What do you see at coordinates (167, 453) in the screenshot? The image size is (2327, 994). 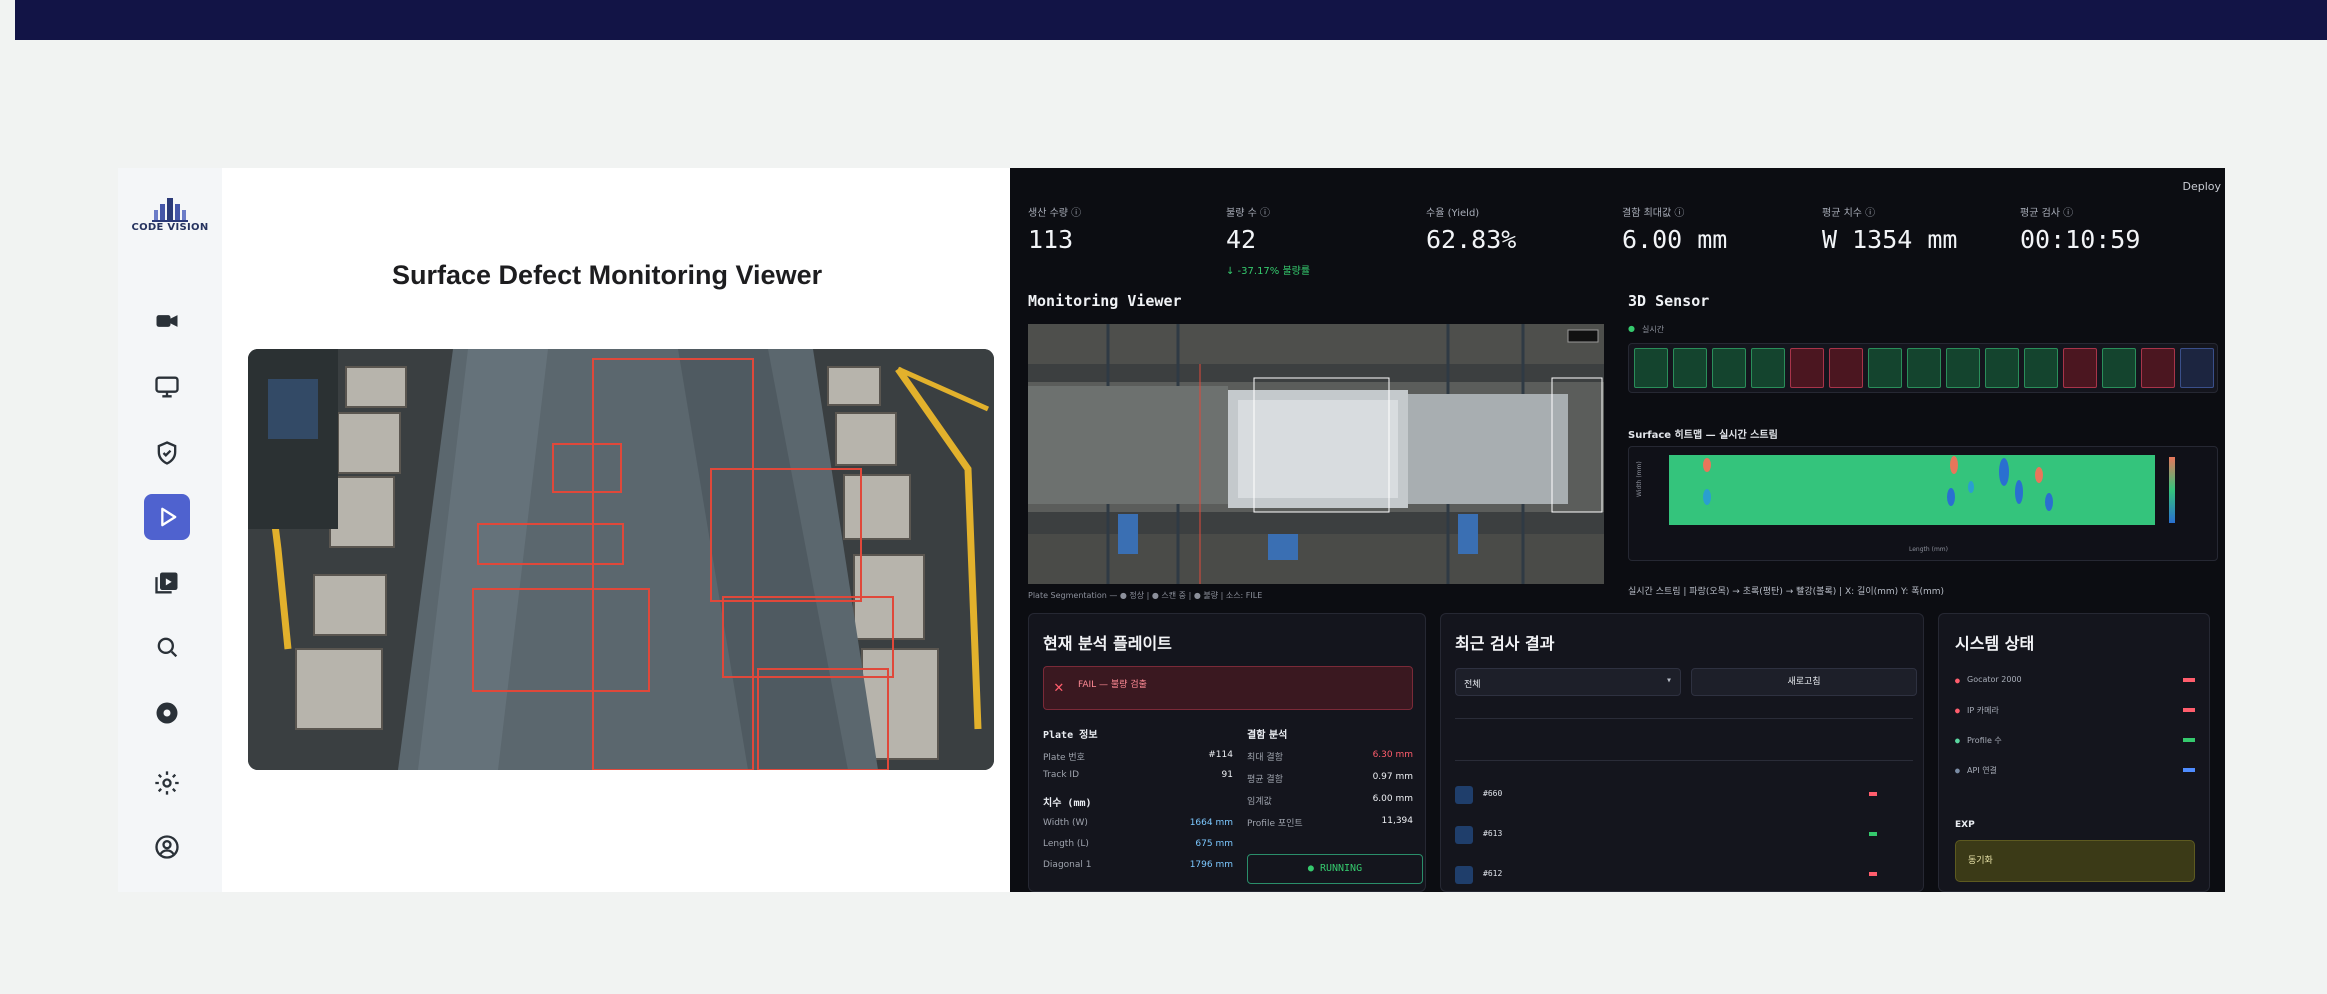 I see `nav-shield-button` at bounding box center [167, 453].